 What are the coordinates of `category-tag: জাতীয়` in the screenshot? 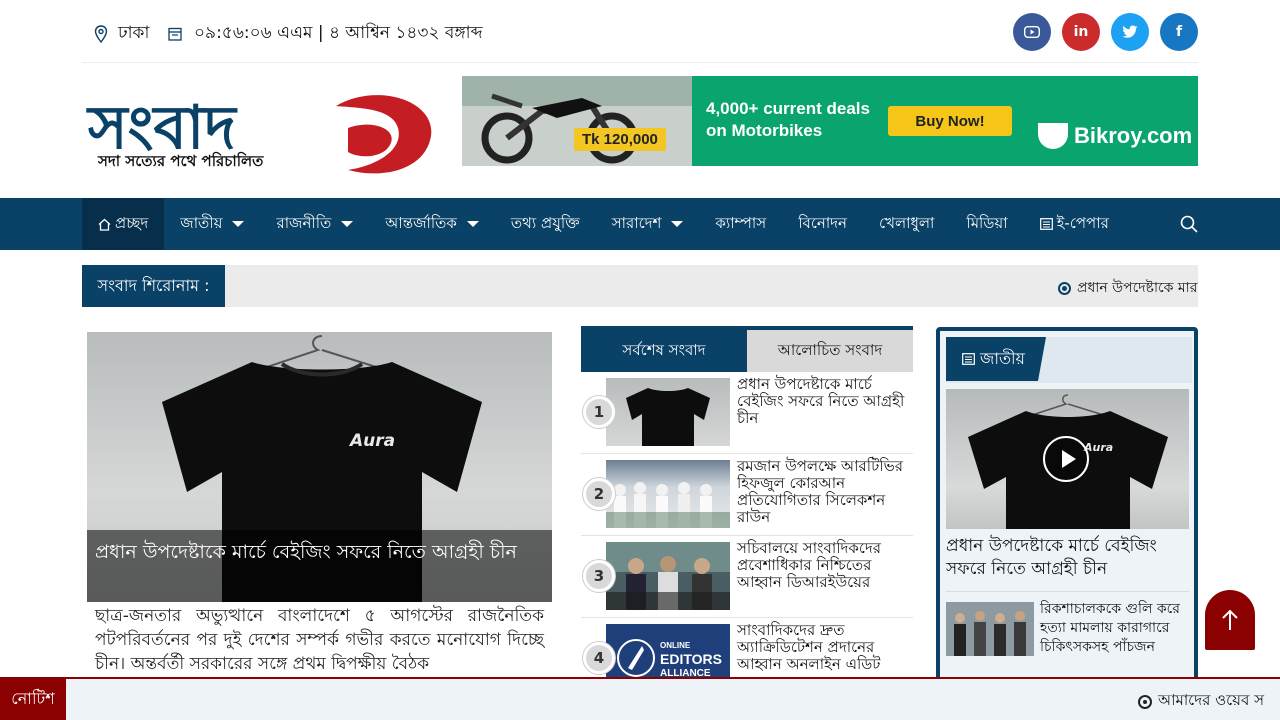 It's located at (996, 359).